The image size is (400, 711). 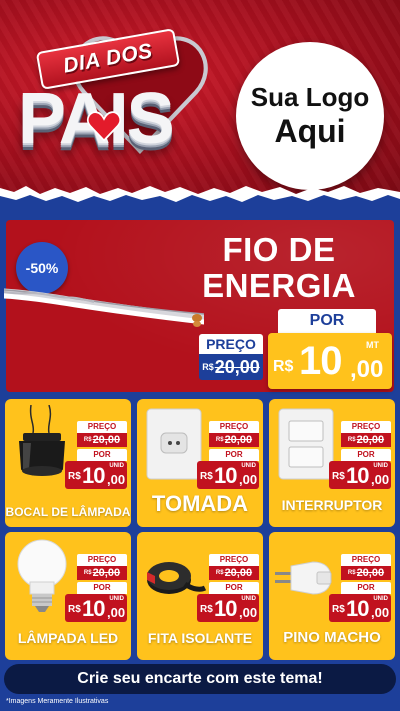 I want to click on product-name: PINO MACHO, so click(x=332, y=637).